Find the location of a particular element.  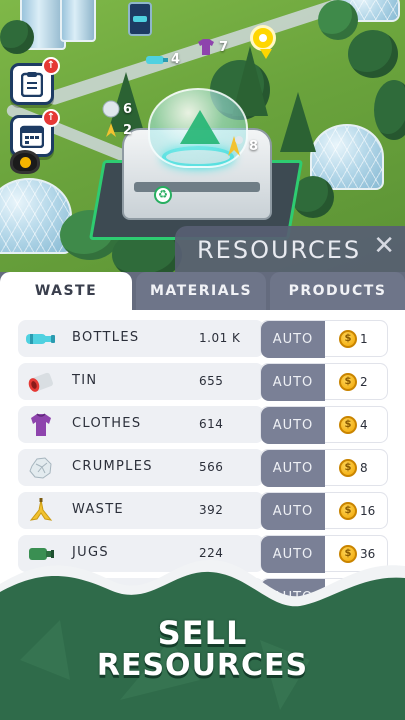

list-item: XES AUTO is located at coordinates (203, 597).